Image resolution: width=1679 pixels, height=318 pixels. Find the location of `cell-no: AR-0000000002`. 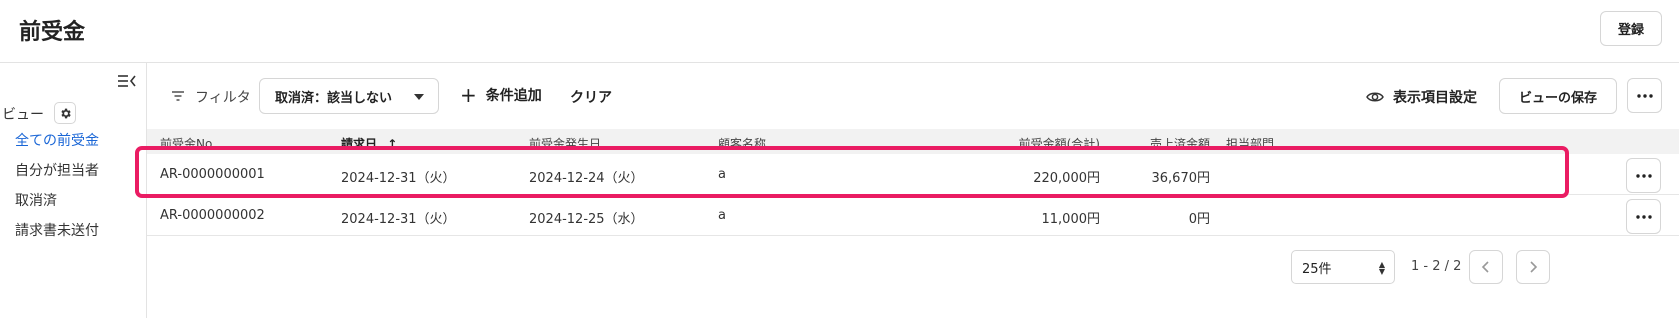

cell-no: AR-0000000002 is located at coordinates (212, 215).